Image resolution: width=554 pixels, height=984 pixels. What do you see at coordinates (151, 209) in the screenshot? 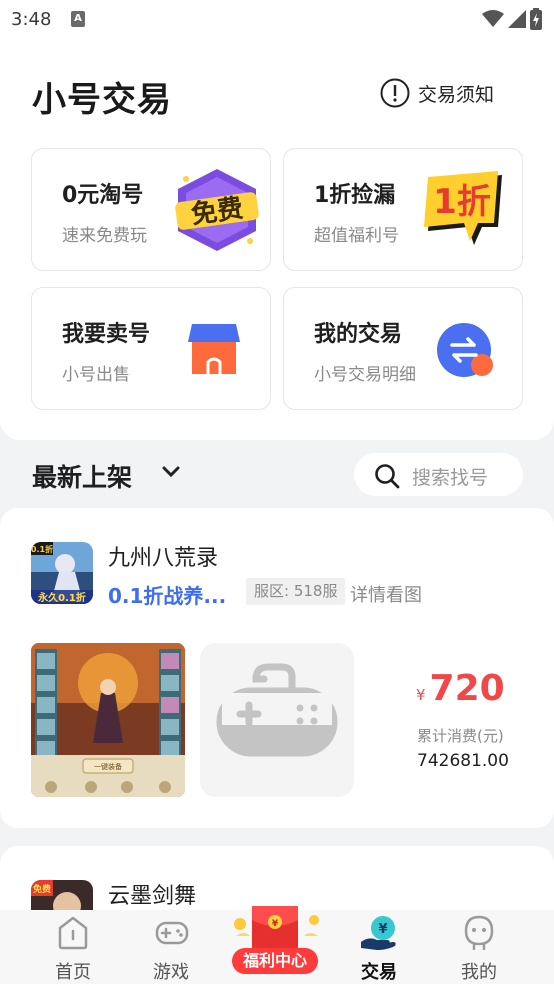
I see `tile-free-account: 0元淘号 速来免费玩 免费` at bounding box center [151, 209].